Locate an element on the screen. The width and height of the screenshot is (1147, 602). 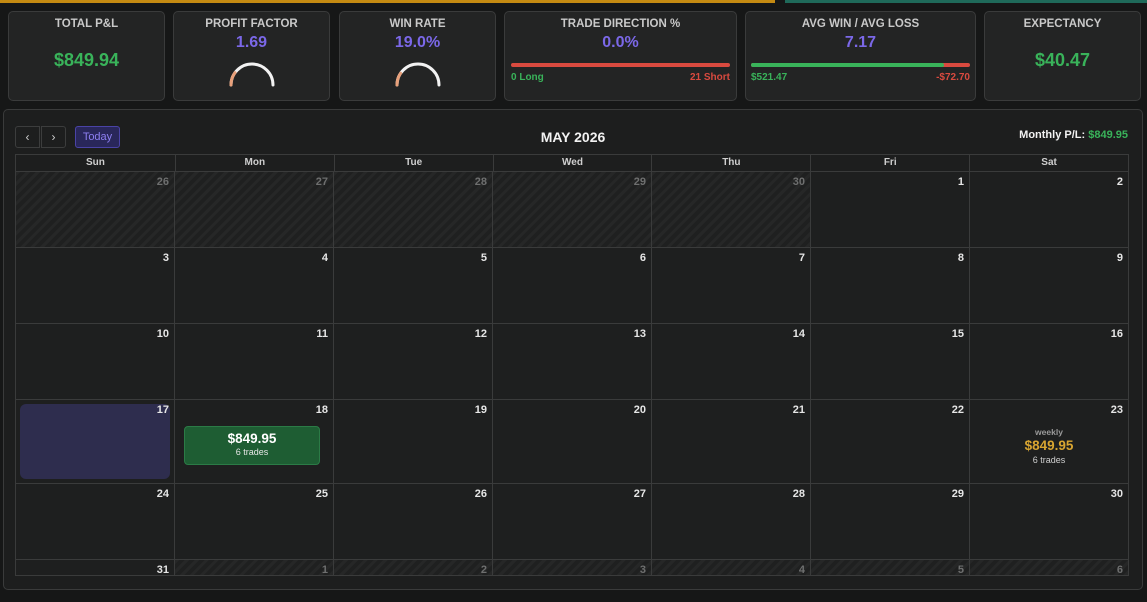
day-number: 17 is located at coordinates (162, 410).